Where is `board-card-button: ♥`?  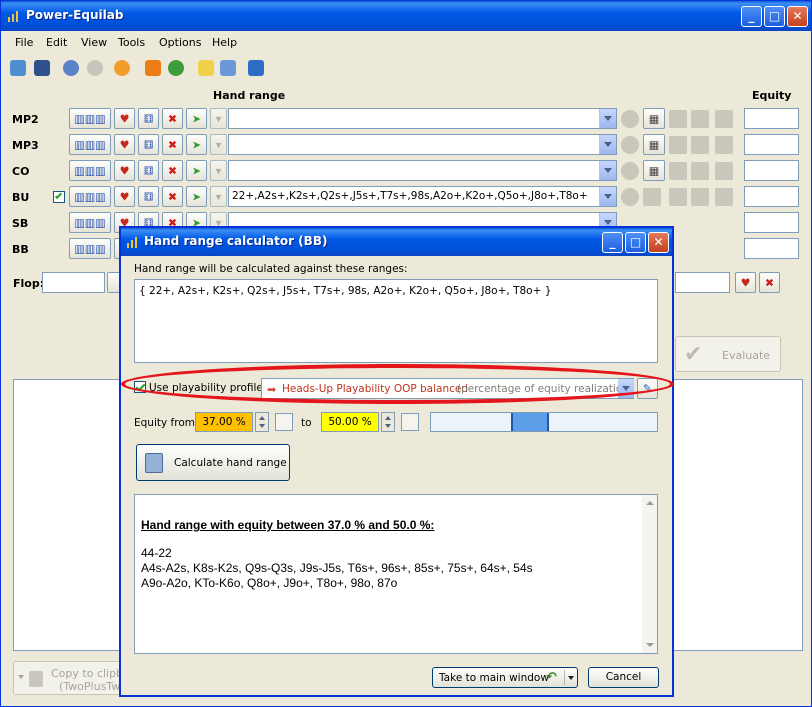 board-card-button: ♥ is located at coordinates (745, 282).